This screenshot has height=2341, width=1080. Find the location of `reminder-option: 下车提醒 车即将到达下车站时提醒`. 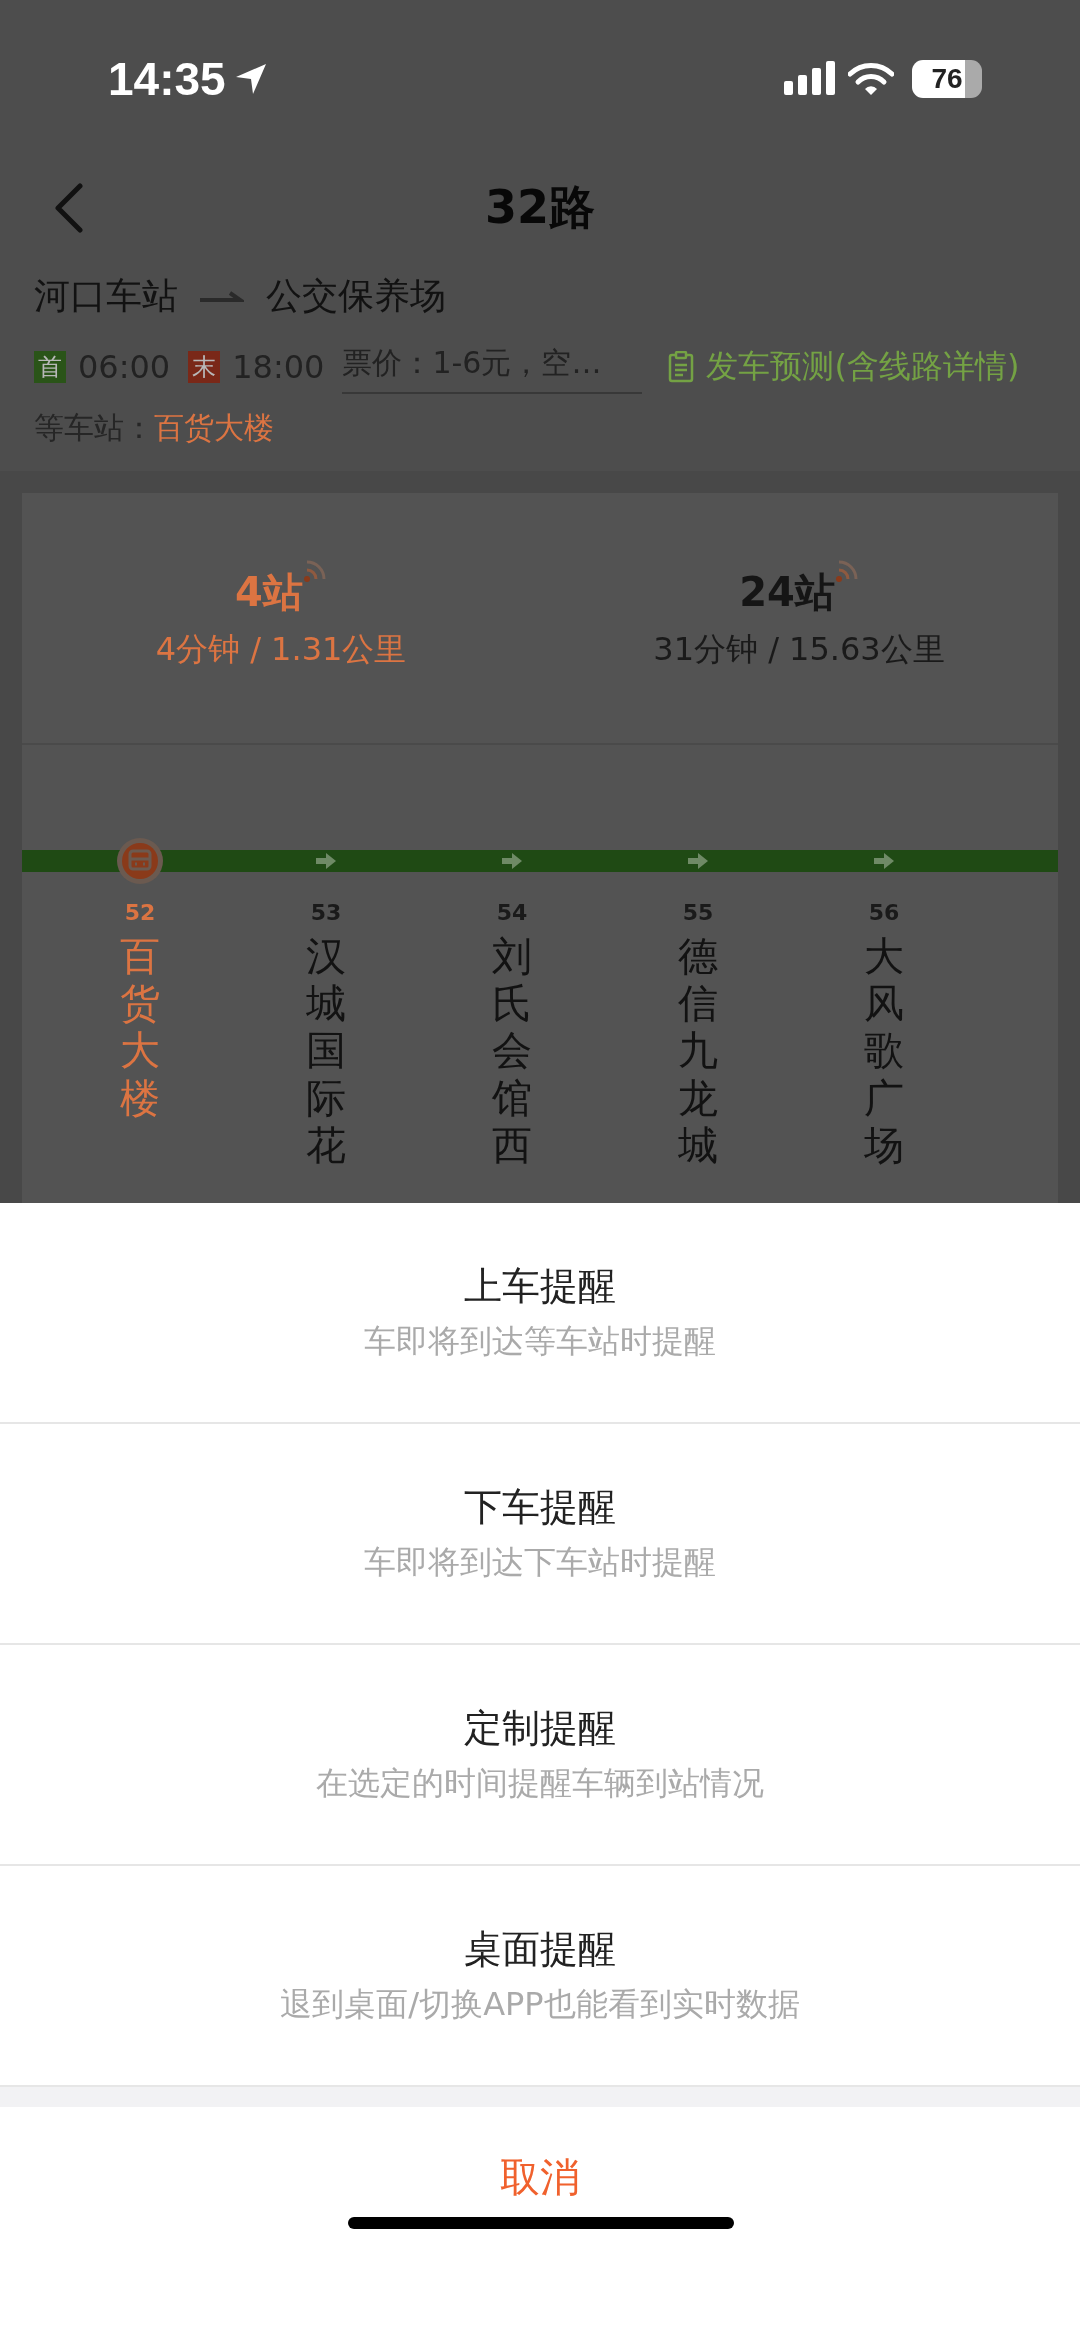

reminder-option: 下车提醒 车即将到达下车站时提醒 is located at coordinates (540, 1534).